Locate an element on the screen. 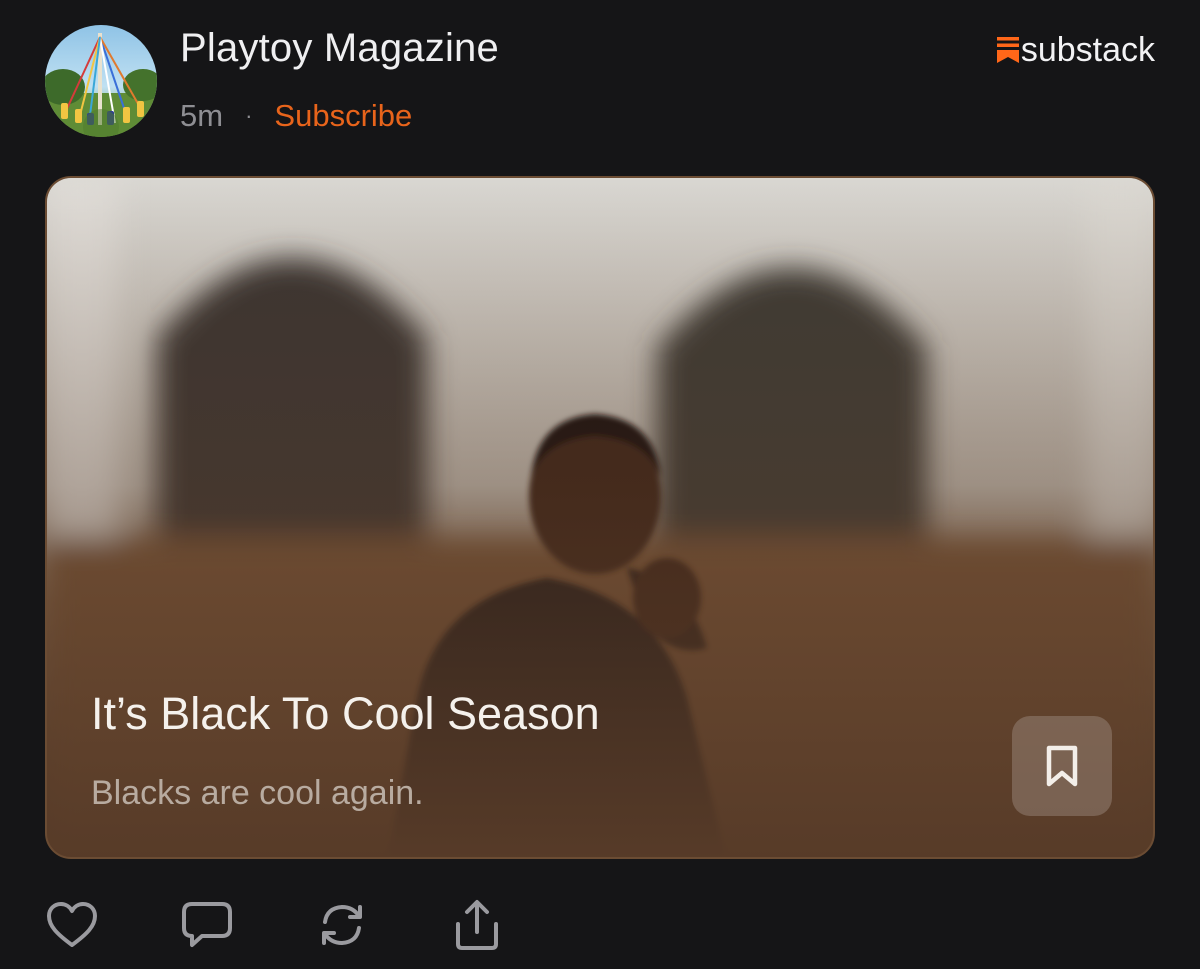  bookmark-icon is located at coordinates (1062, 766).